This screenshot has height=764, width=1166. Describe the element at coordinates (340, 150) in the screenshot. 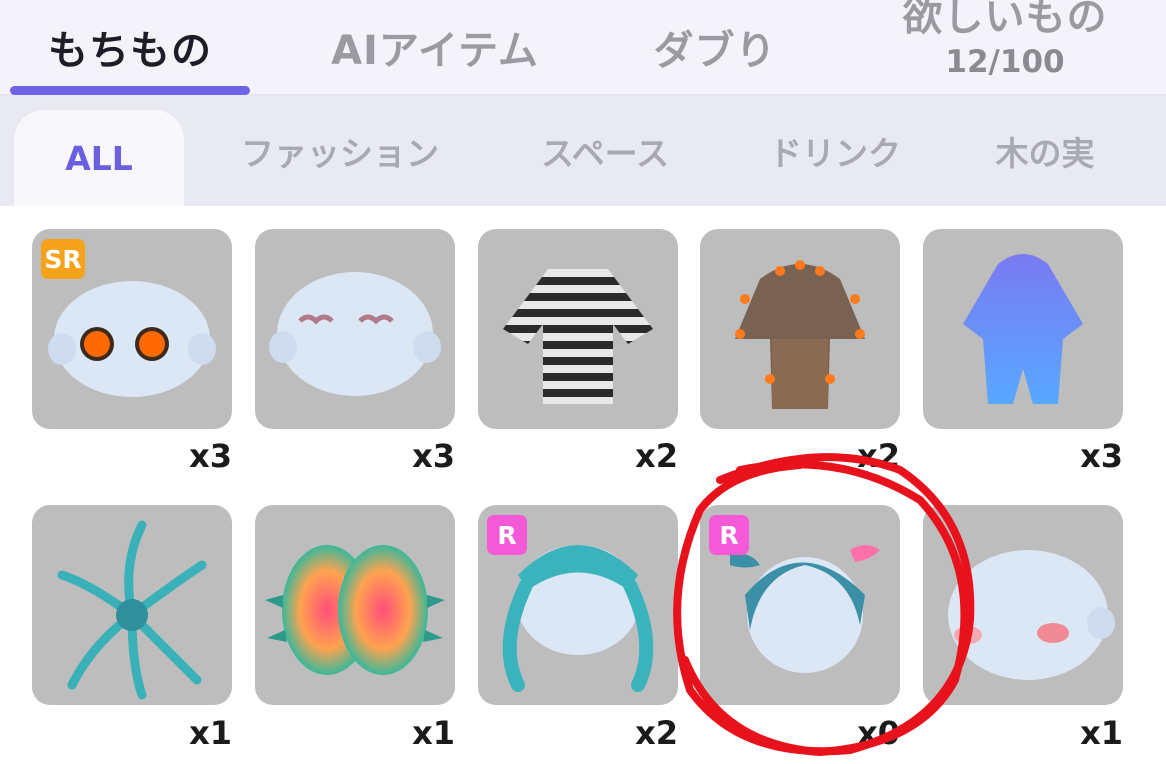

I see `category-fashion: ファッション` at that location.